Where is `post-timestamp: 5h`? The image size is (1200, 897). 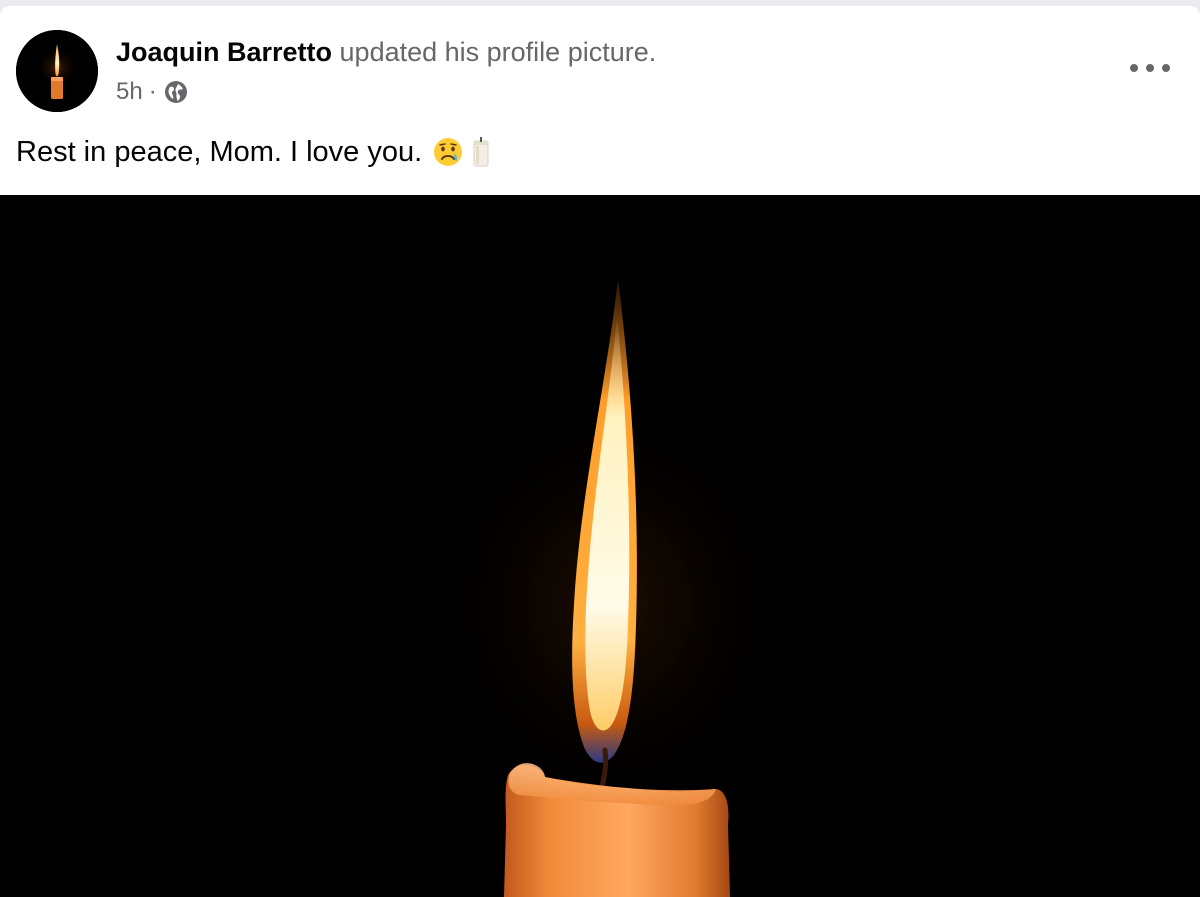
post-timestamp: 5h is located at coordinates (129, 92).